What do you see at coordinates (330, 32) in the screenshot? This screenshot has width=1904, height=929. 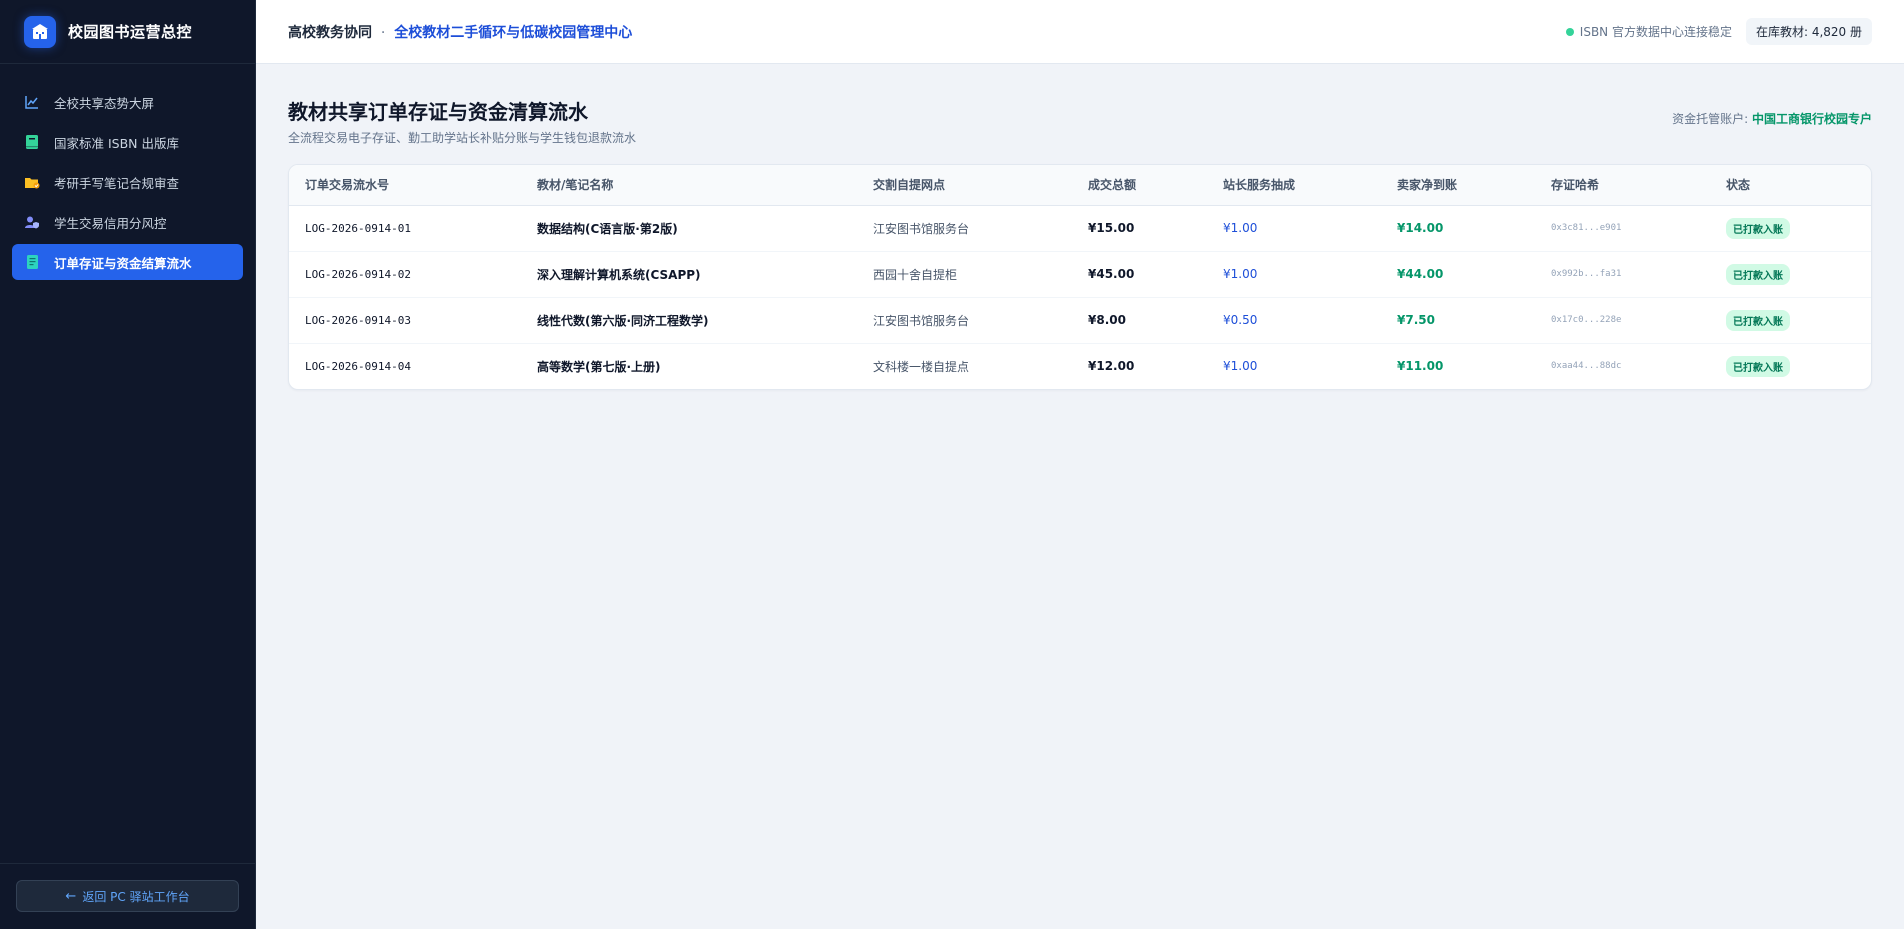 I see `topbar-prefix: 高校教务协同` at bounding box center [330, 32].